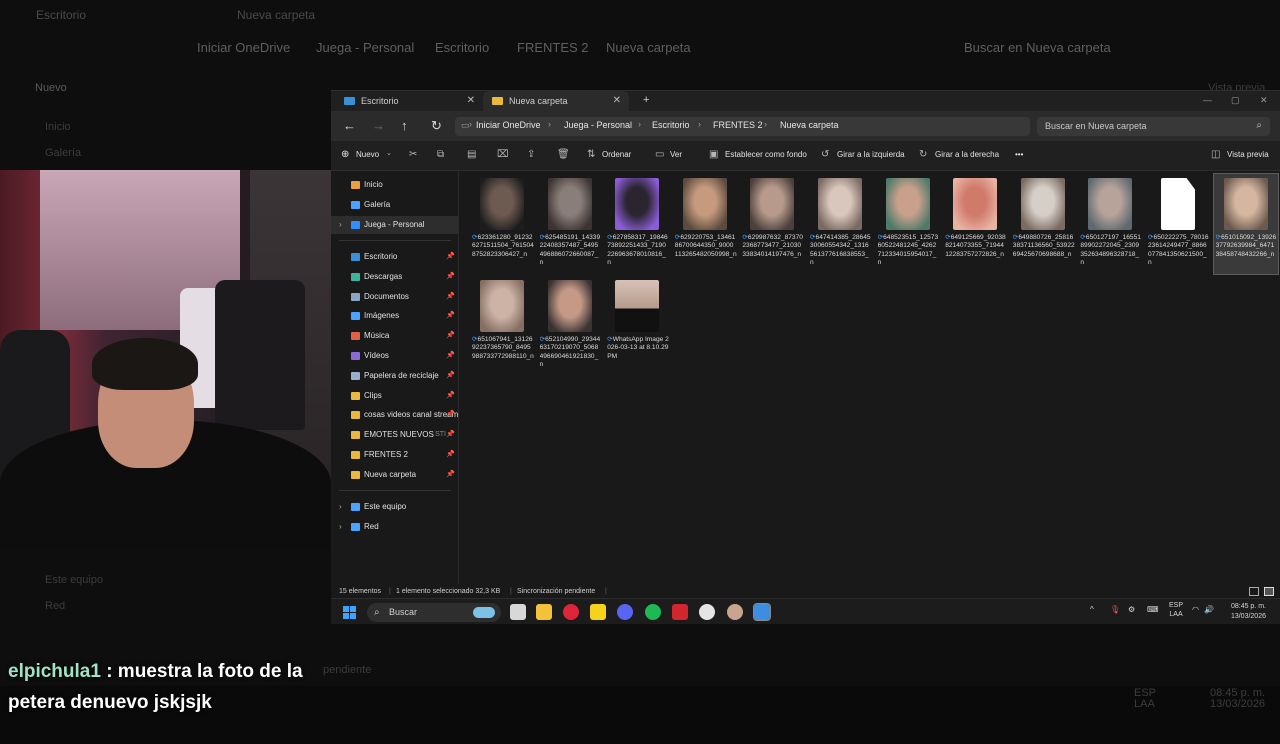  Describe the element at coordinates (394, 527) in the screenshot. I see `sidebar-item: ›Red` at that location.